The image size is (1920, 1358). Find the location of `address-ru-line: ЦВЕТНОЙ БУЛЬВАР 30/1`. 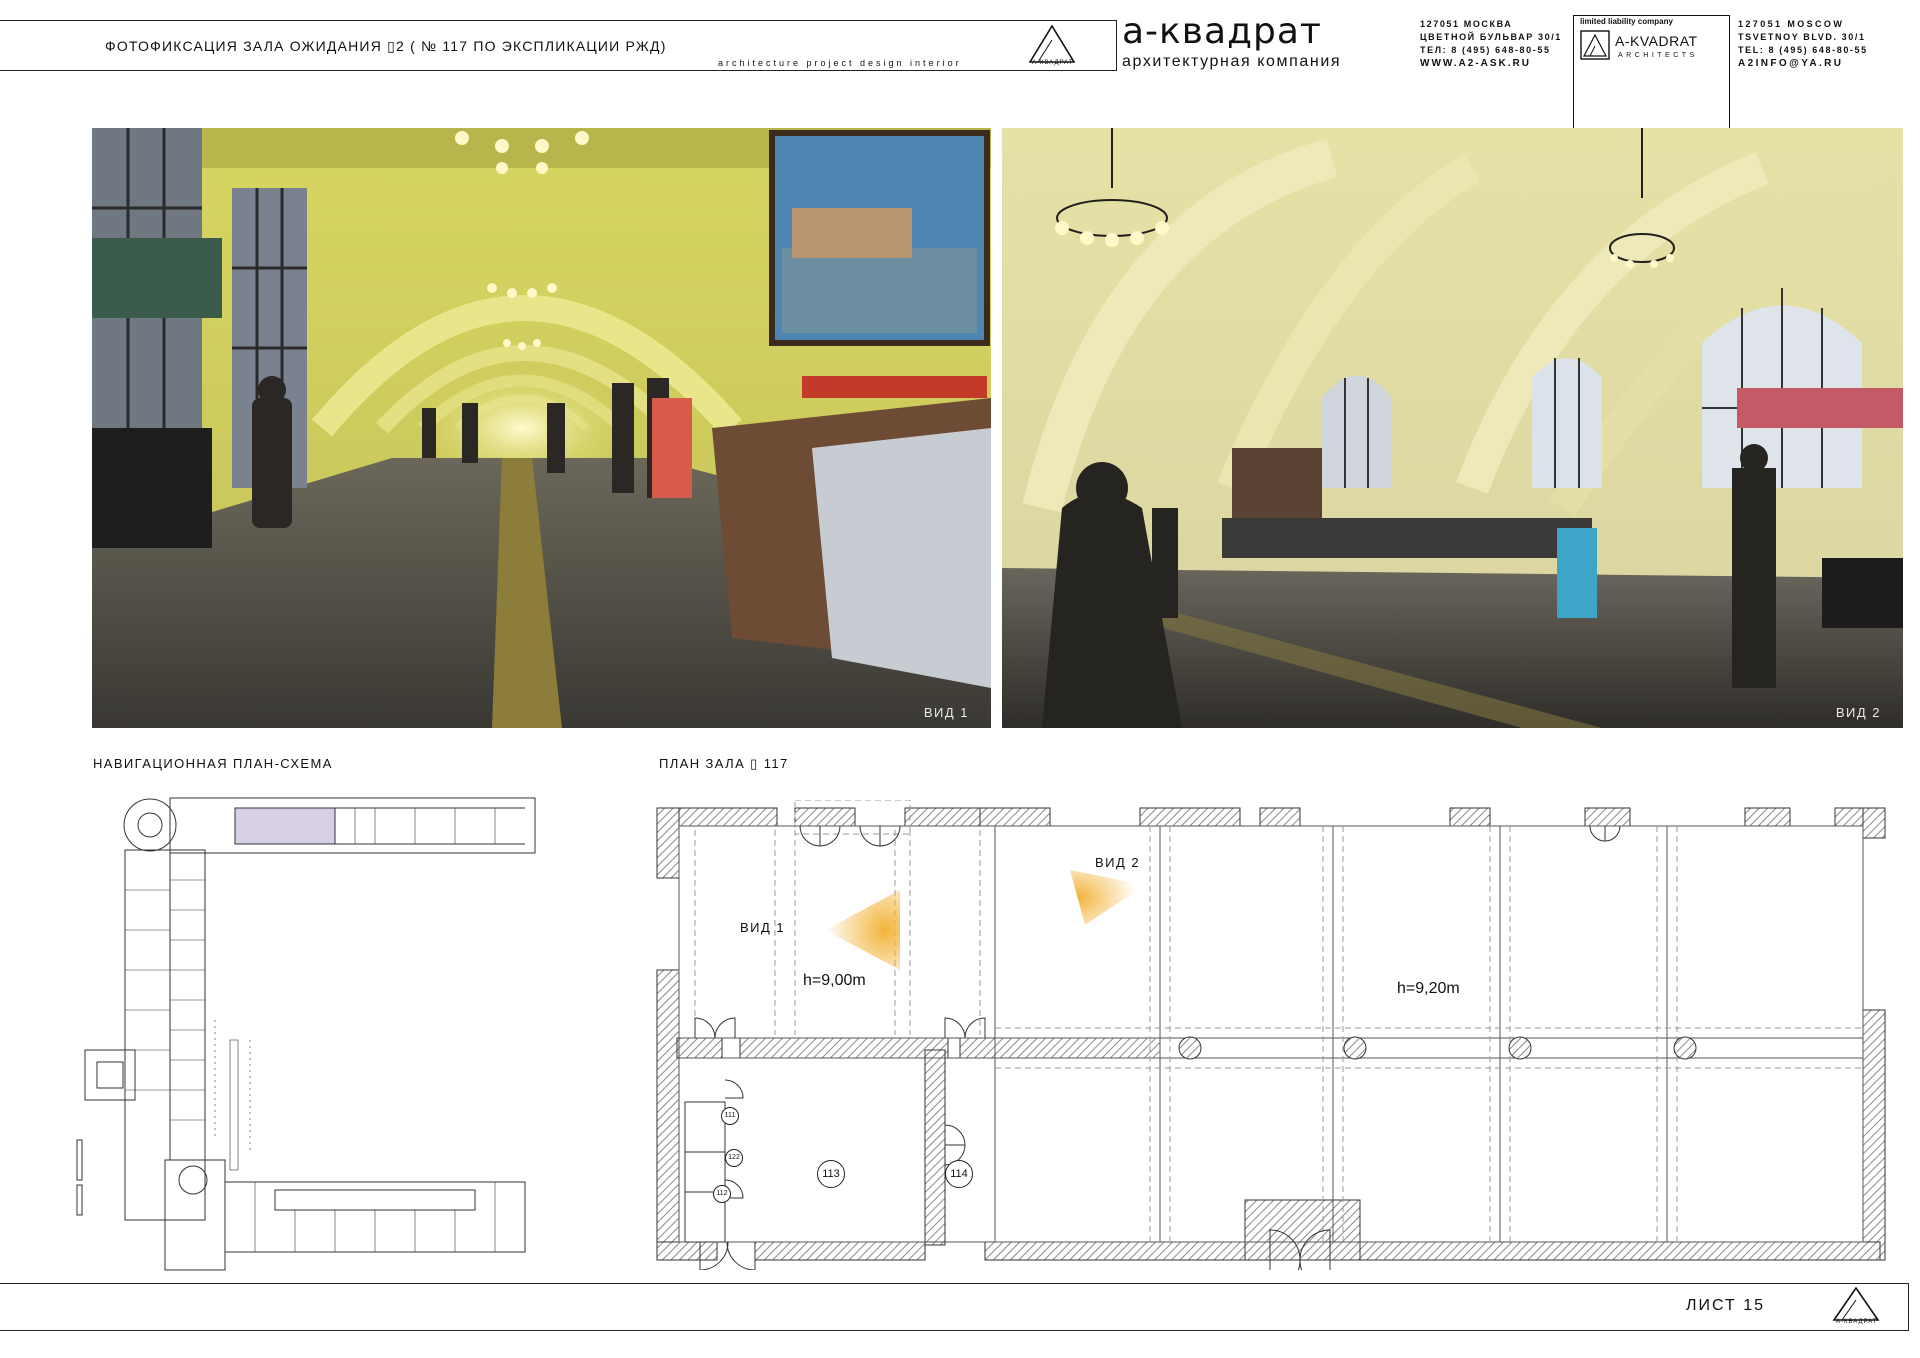

address-ru-line: ЦВЕТНОЙ БУЛЬВАР 30/1 is located at coordinates (1491, 37).